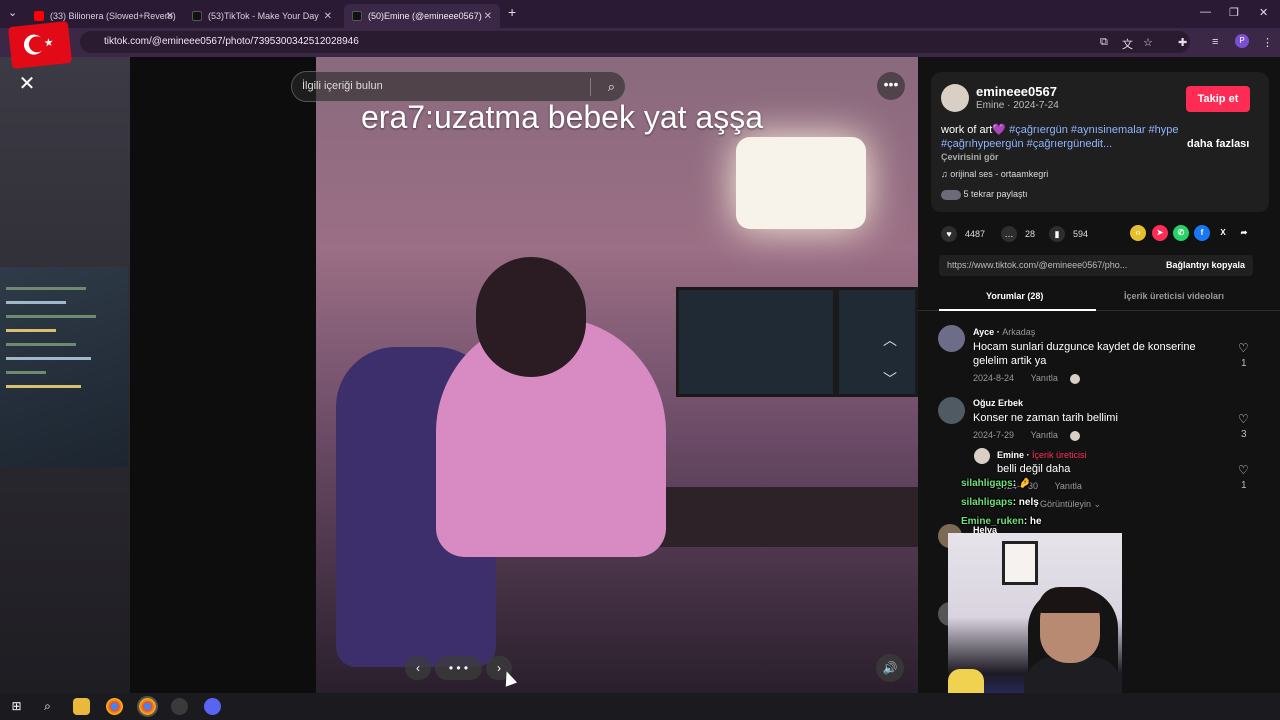 The width and height of the screenshot is (1280, 720). Describe the element at coordinates (994, 378) in the screenshot. I see `comment-date: 2024-8-24` at that location.